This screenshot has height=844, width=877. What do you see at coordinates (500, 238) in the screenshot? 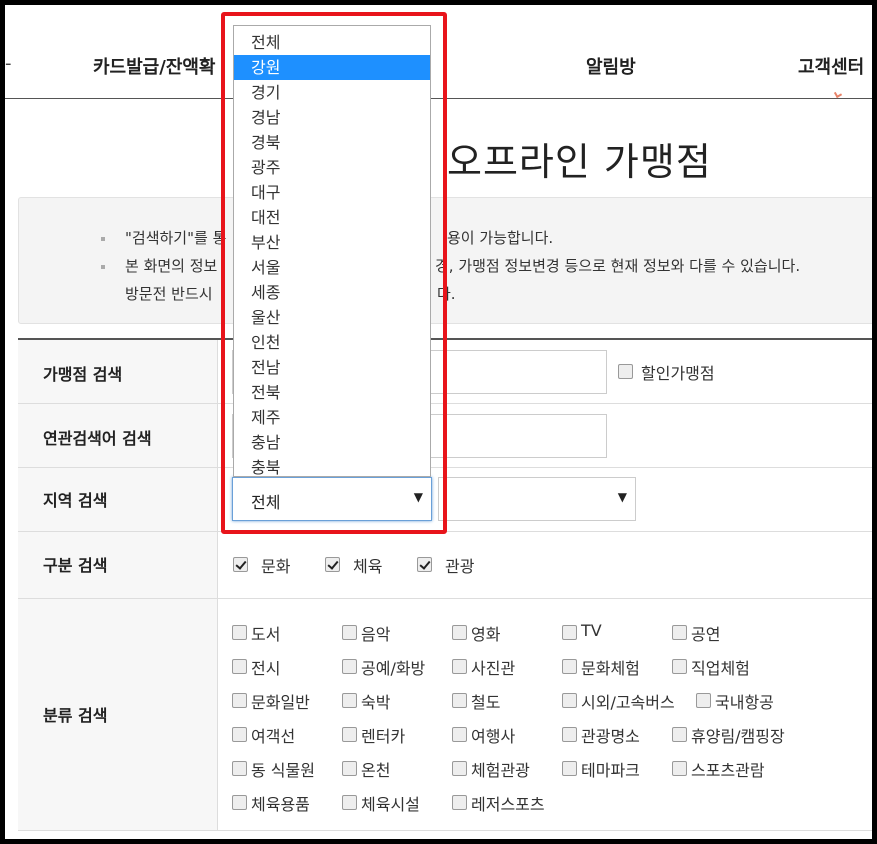
I see `notice-line-1-tail: 용이 가능합니다.` at bounding box center [500, 238].